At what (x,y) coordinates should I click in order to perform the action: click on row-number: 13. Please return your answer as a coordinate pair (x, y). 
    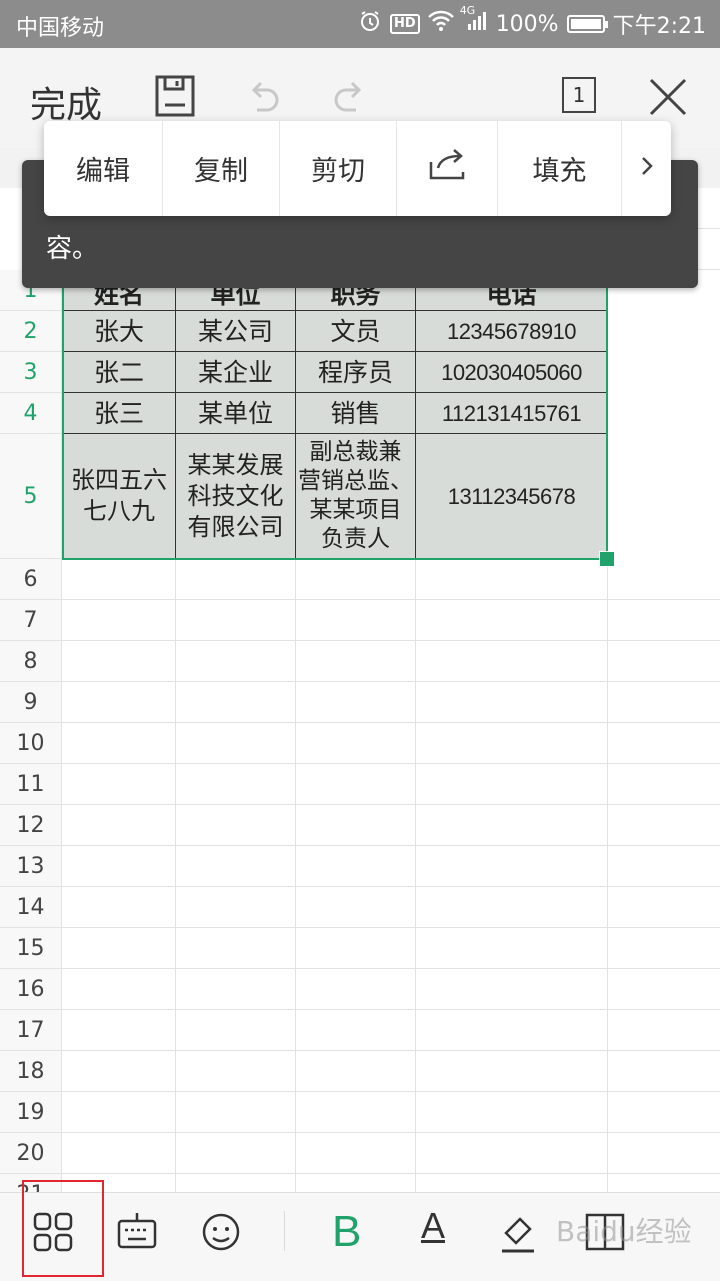
    Looking at the image, I should click on (31, 866).